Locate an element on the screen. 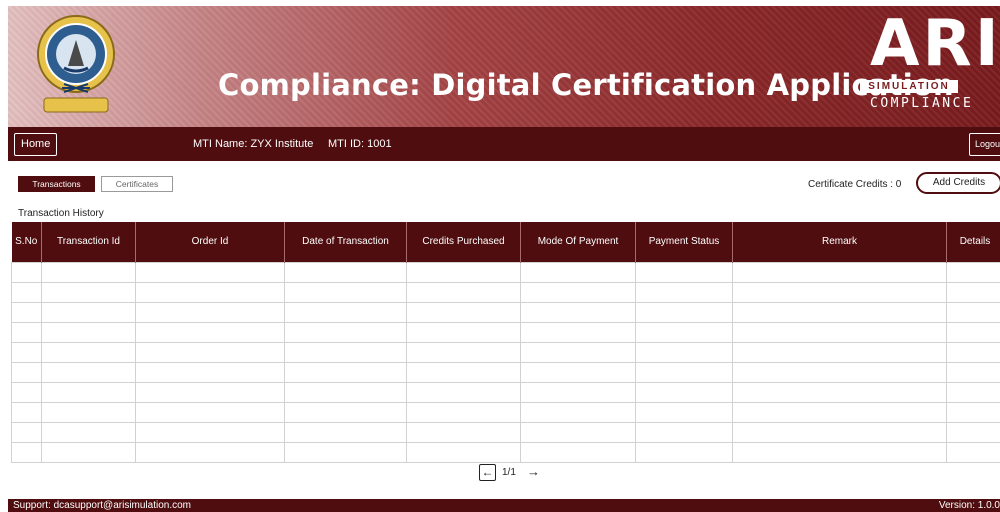 The height and width of the screenshot is (512, 1000). ari-brand-logo: ARI SIMULATION COMPLIANCE is located at coordinates (929, 65).